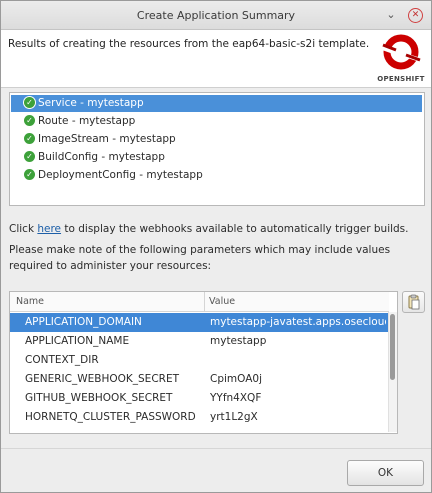  What do you see at coordinates (216, 175) in the screenshot?
I see `resource-item: ✓ DeploymentConfig - mytestapp` at bounding box center [216, 175].